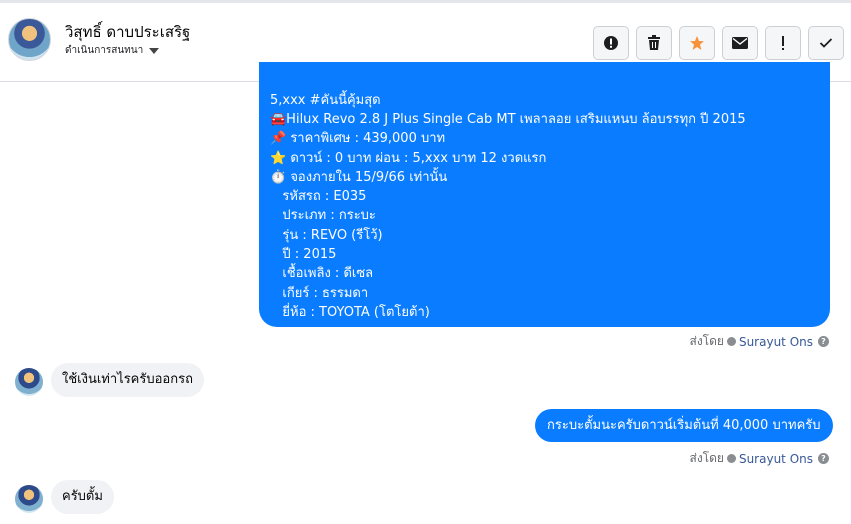 This screenshot has height=524, width=851. I want to click on message-line: 📌 ราคาพิเศษ : 439,000 บาท, so click(358, 138).